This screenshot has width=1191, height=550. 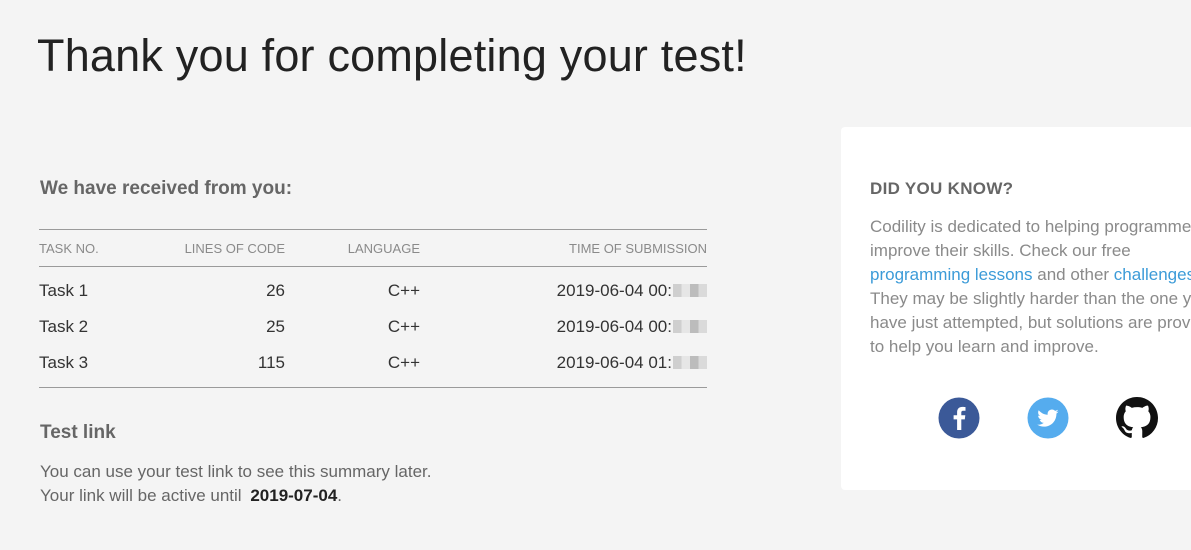 I want to click on twitter-icon, so click(x=1048, y=418).